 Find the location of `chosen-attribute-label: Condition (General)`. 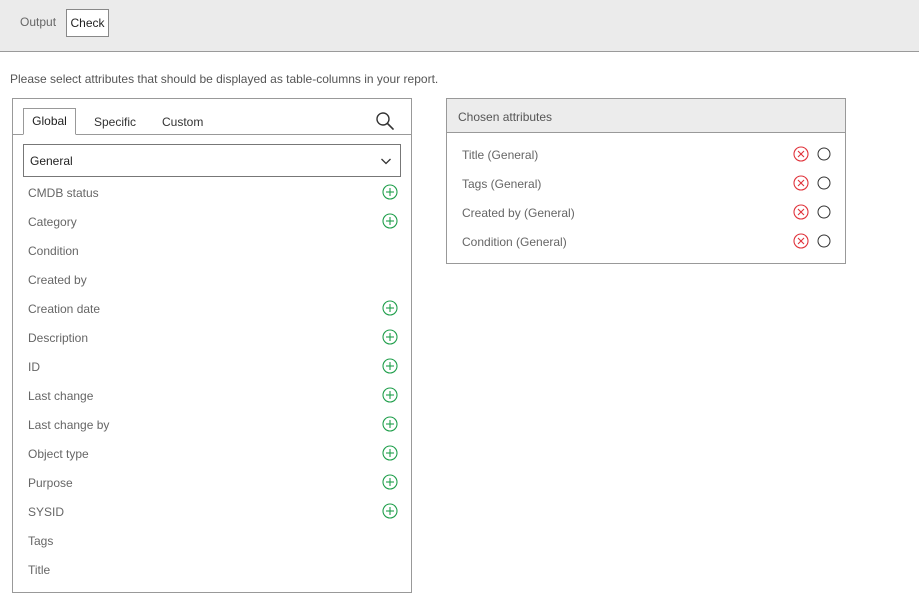

chosen-attribute-label: Condition (General) is located at coordinates (514, 242).